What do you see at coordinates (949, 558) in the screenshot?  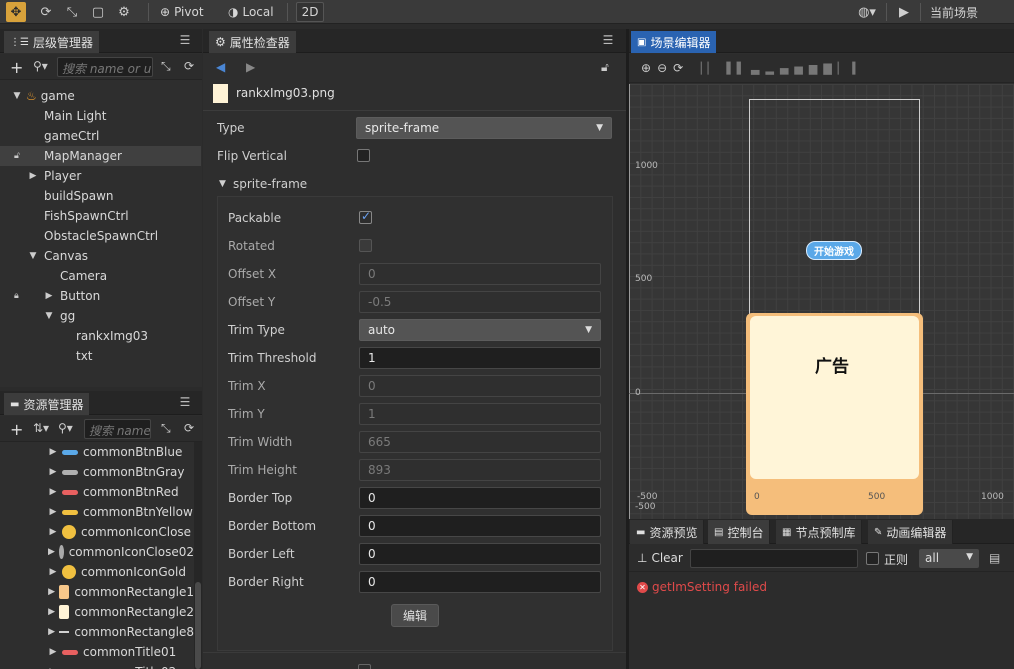 I see `log-level-select: all ▼` at bounding box center [949, 558].